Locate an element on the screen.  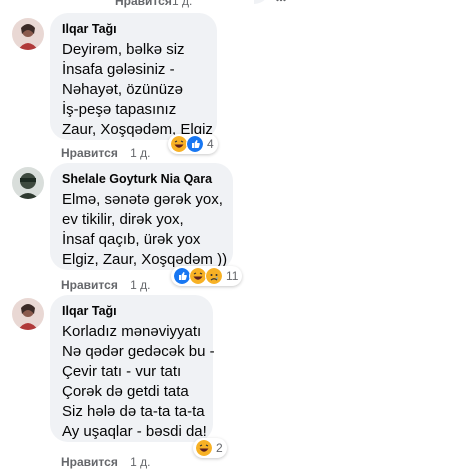
reaction-count: 2 is located at coordinates (219, 448).